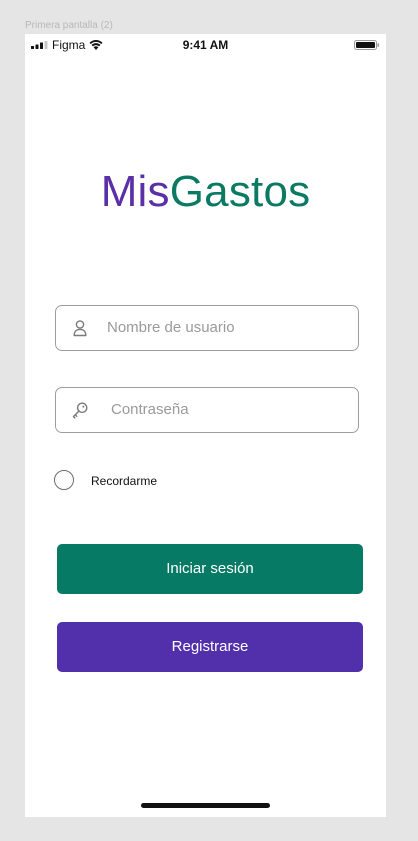  I want to click on app-logo: MisGastos, so click(205, 192).